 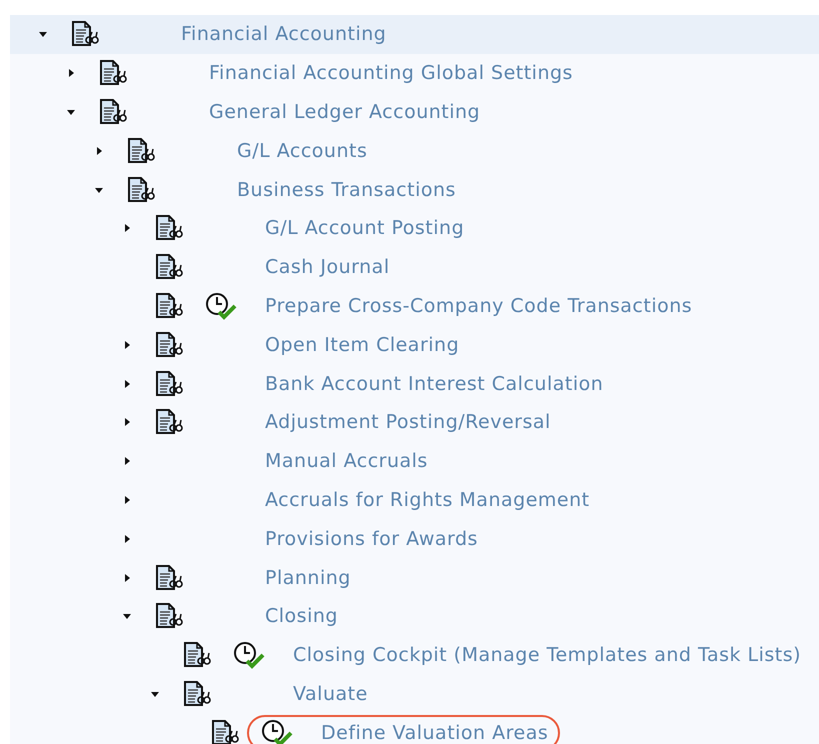 I want to click on tree-row: General Ledger Accounting, so click(x=414, y=112).